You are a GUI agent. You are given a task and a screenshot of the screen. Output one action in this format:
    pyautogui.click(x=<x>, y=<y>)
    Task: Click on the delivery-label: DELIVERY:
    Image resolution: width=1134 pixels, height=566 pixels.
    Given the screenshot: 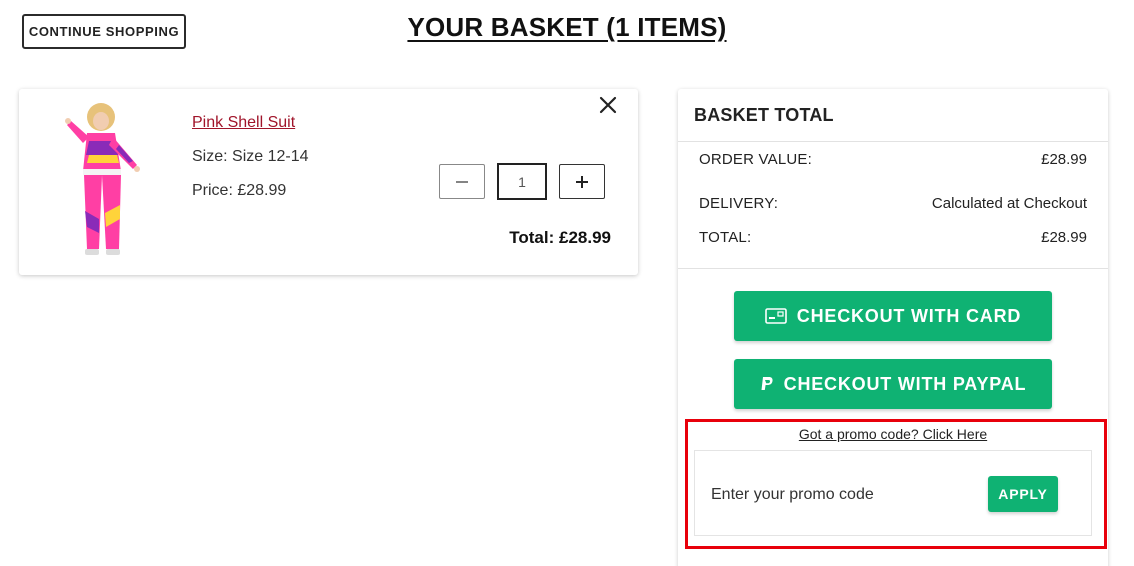 What is the action you would take?
    pyautogui.click(x=739, y=203)
    